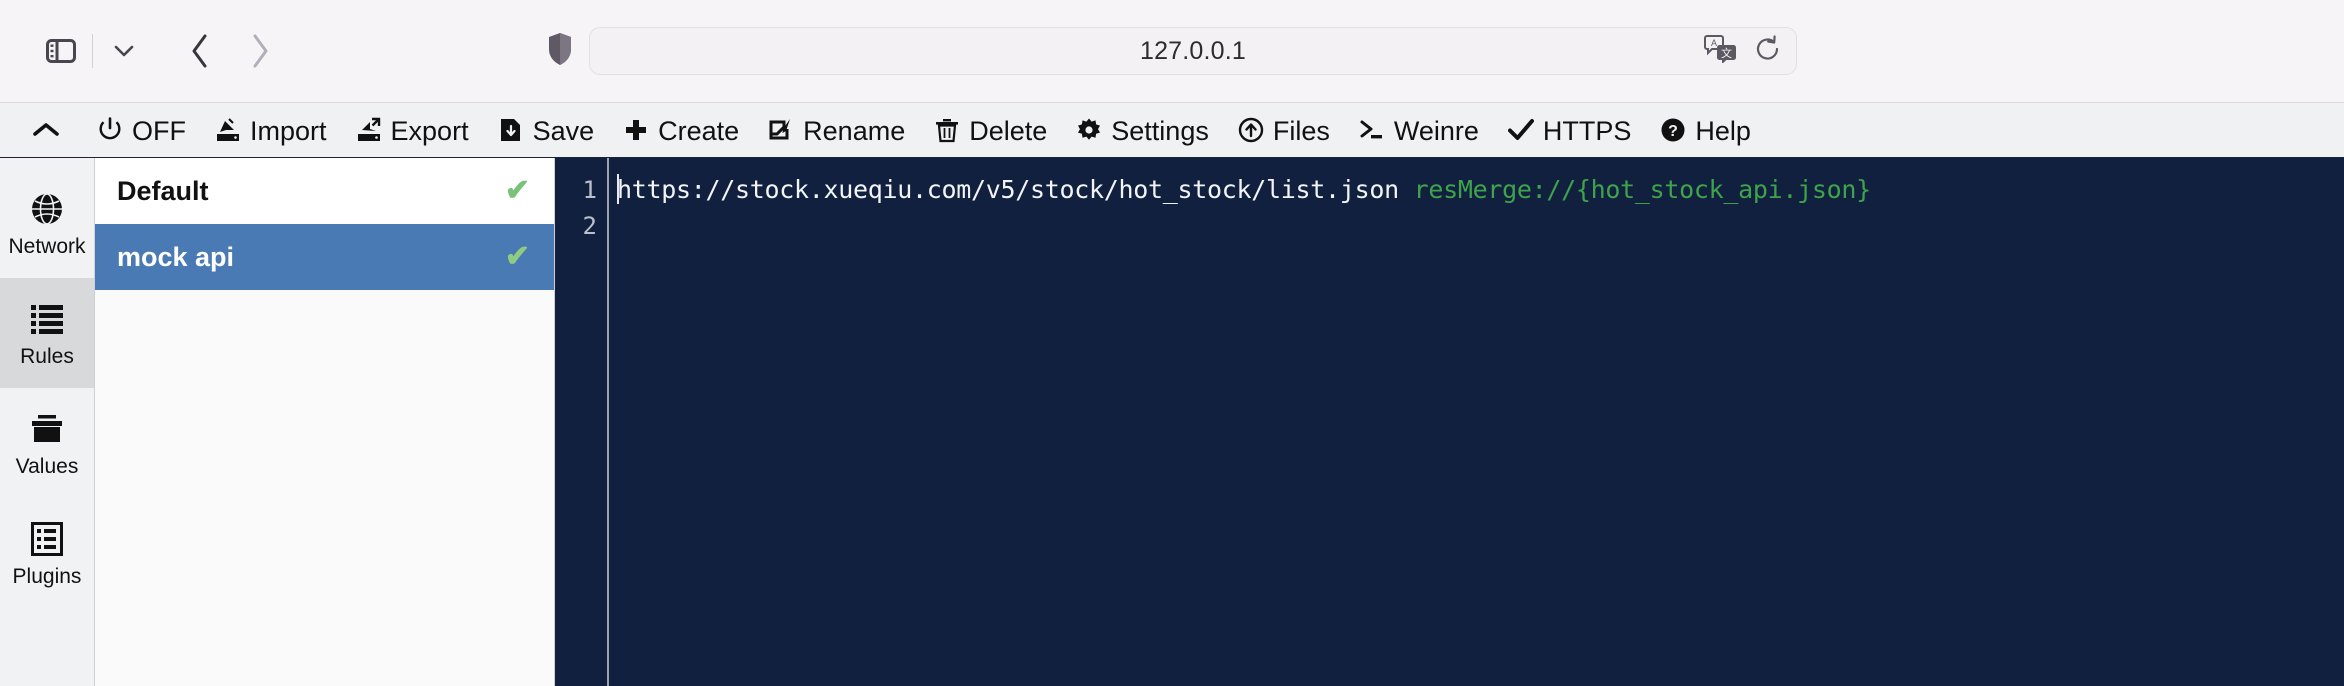 The image size is (2344, 686). I want to click on check-icon, so click(1521, 130).